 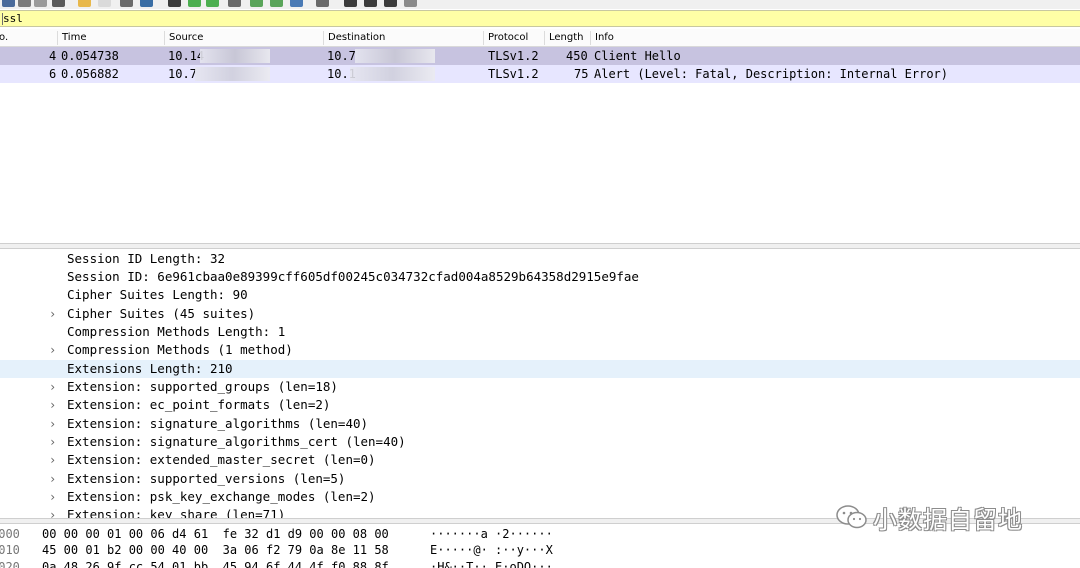 What do you see at coordinates (540, 332) in the screenshot?
I see `detail-row: Compression Methods Length: 1` at bounding box center [540, 332].